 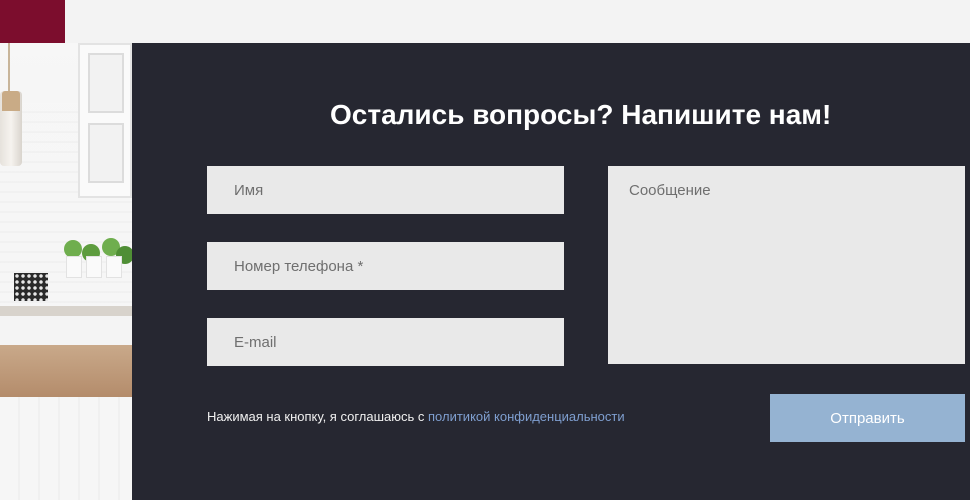 What do you see at coordinates (581, 114) in the screenshot?
I see `form-title: Остались вопросы? Напишите нам!` at bounding box center [581, 114].